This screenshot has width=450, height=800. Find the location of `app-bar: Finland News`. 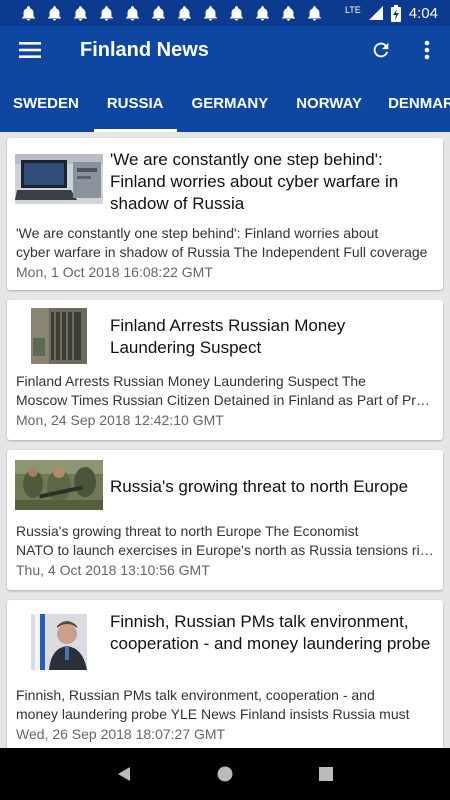

app-bar: Finland News is located at coordinates (225, 50).